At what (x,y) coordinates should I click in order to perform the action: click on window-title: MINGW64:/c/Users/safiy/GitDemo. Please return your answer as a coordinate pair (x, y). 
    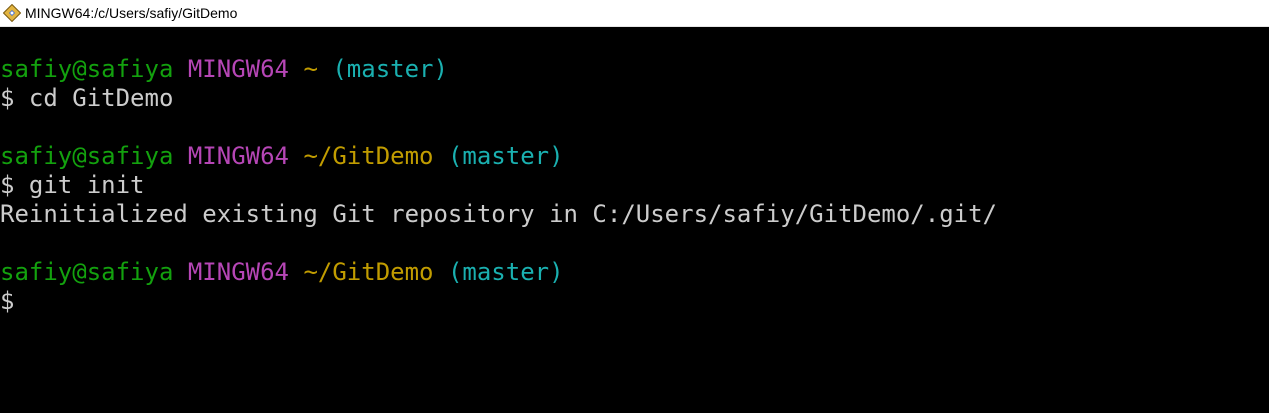
    Looking at the image, I should click on (131, 13).